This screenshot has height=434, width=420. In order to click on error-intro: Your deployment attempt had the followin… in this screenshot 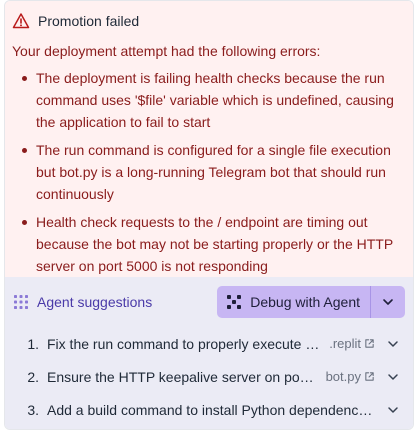, I will do `click(166, 51)`.